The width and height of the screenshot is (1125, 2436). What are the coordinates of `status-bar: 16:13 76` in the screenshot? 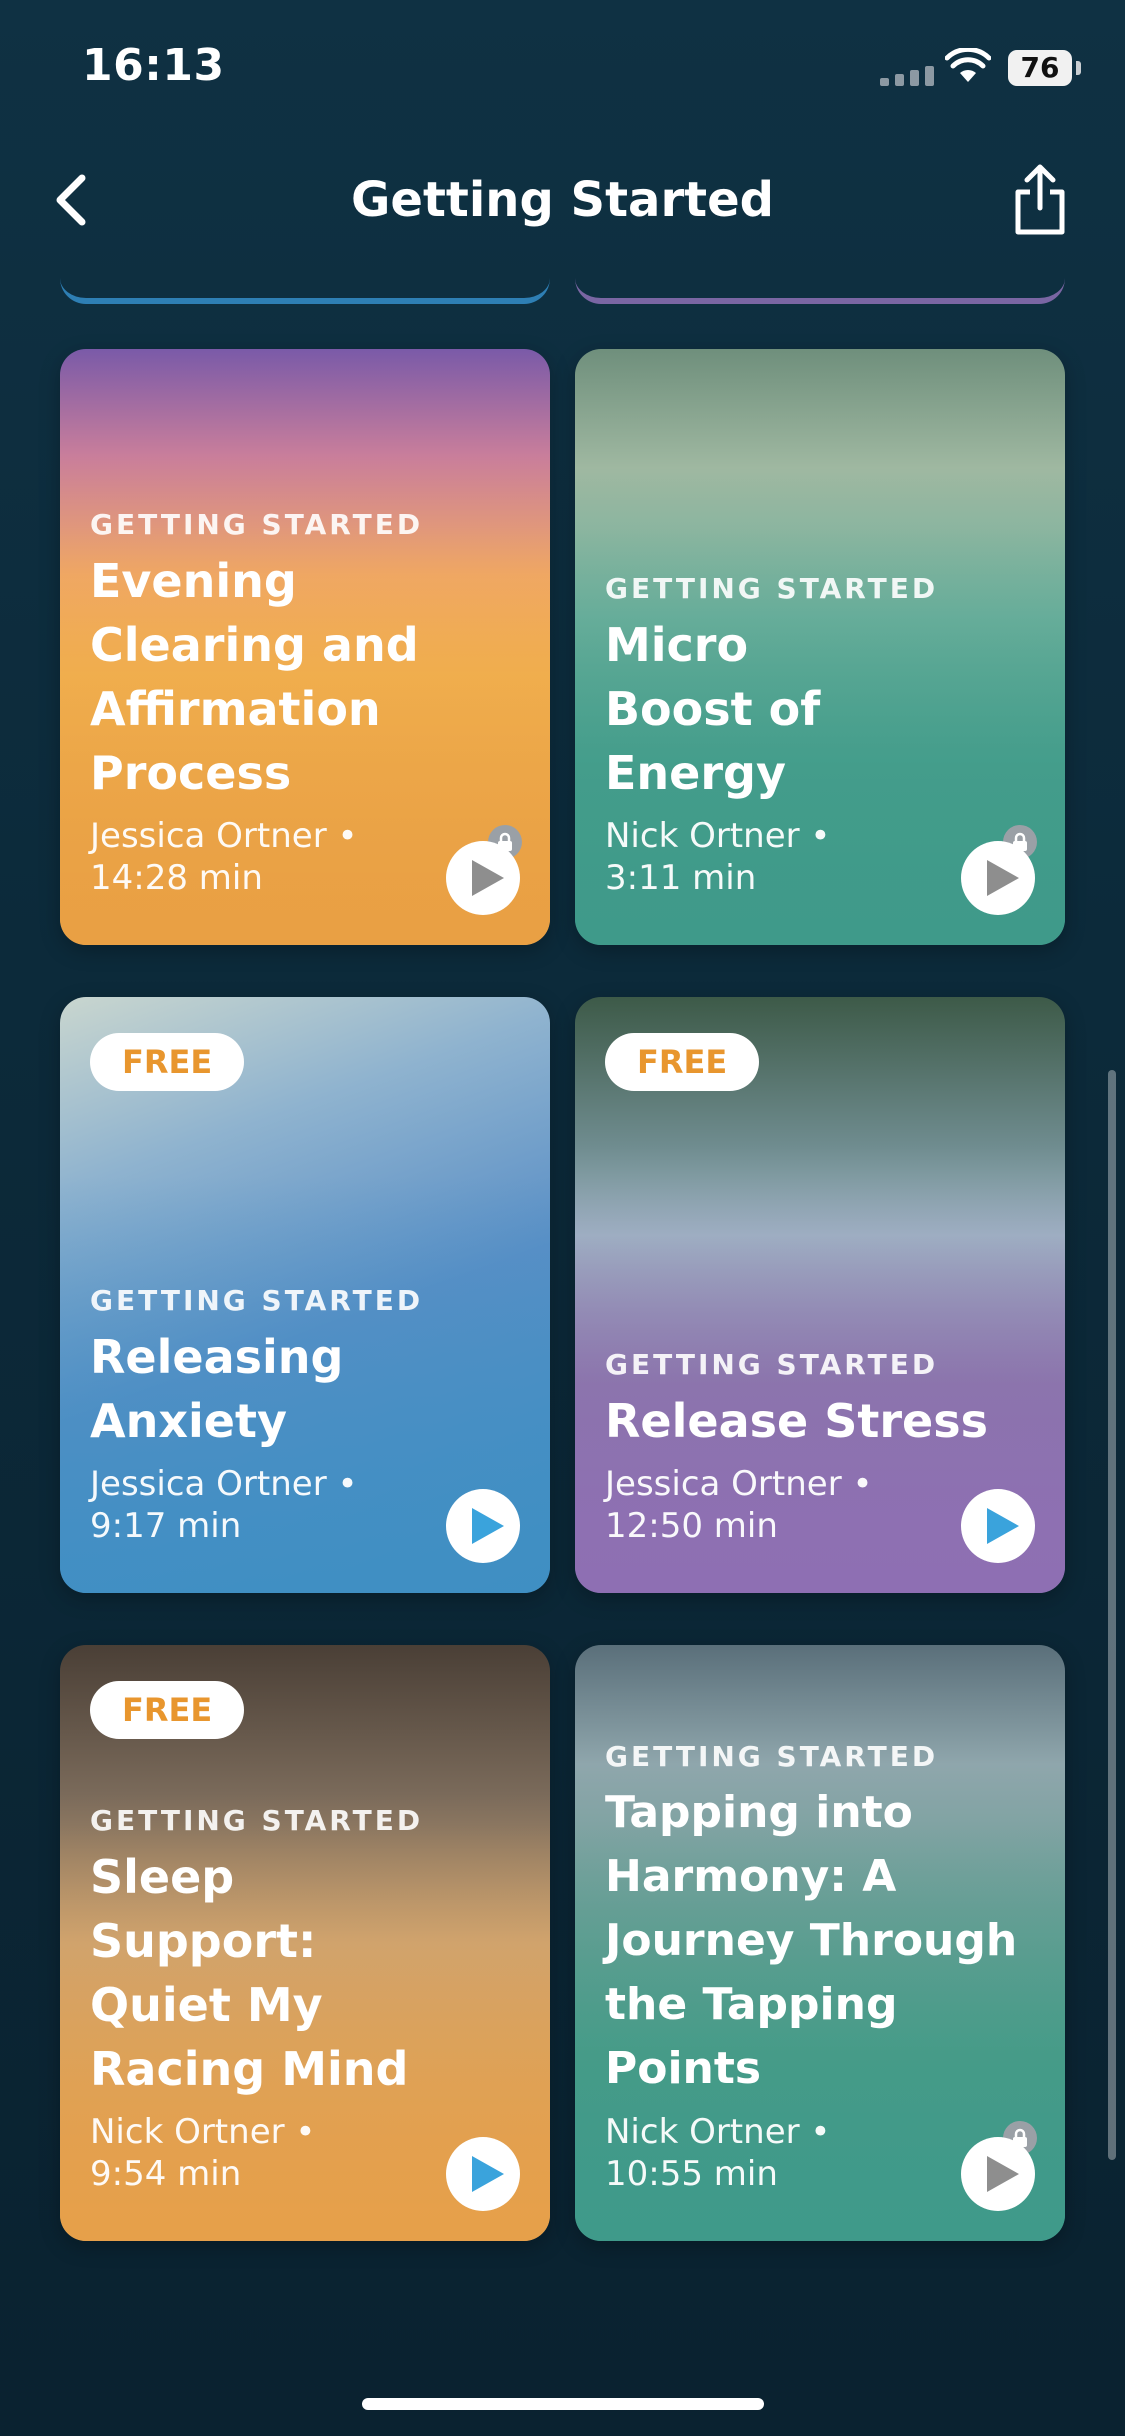 It's located at (562, 65).